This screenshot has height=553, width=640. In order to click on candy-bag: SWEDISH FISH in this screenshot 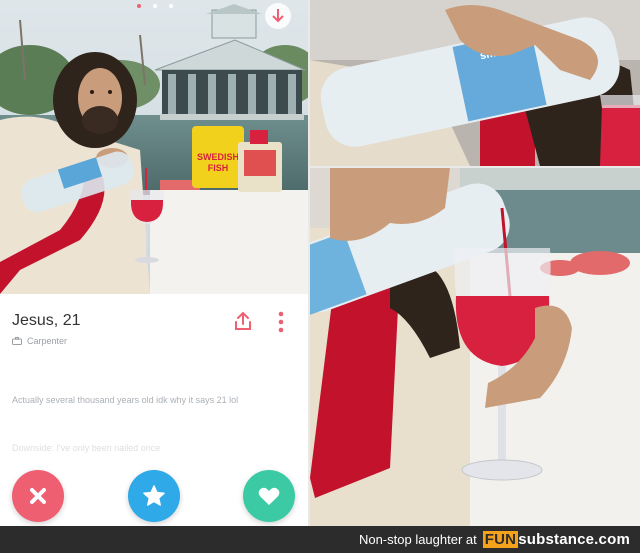, I will do `click(218, 157)`.